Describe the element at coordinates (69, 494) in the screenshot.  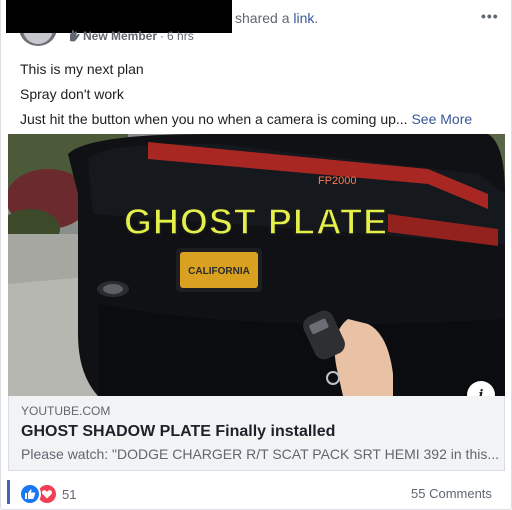
I see `reaction-count: 51` at that location.